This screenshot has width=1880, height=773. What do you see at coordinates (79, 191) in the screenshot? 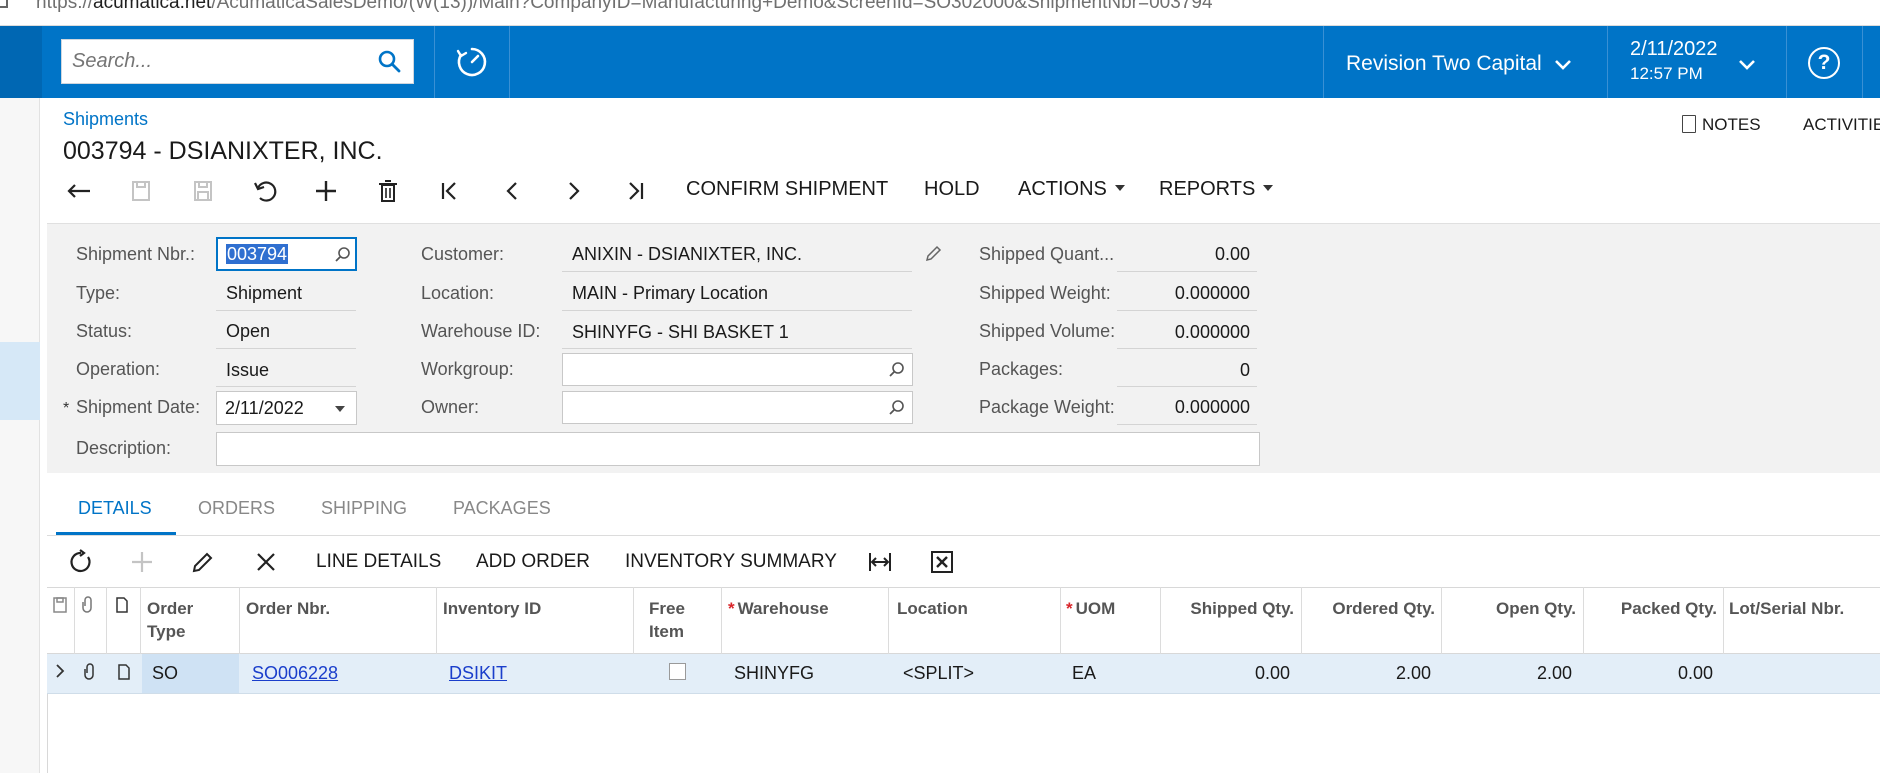
I see `back-arrow-icon` at bounding box center [79, 191].